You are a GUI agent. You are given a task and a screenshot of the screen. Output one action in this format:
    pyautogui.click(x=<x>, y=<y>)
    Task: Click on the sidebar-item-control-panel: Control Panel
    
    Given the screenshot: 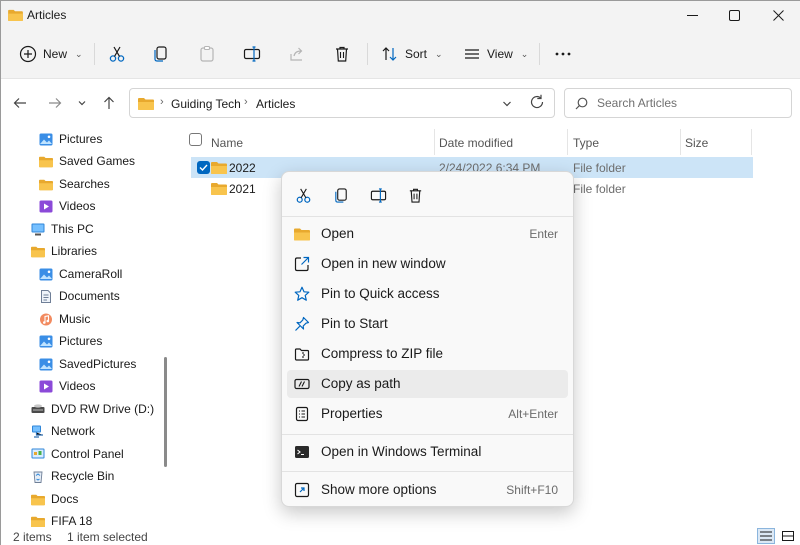 What is the action you would take?
    pyautogui.click(x=77, y=454)
    